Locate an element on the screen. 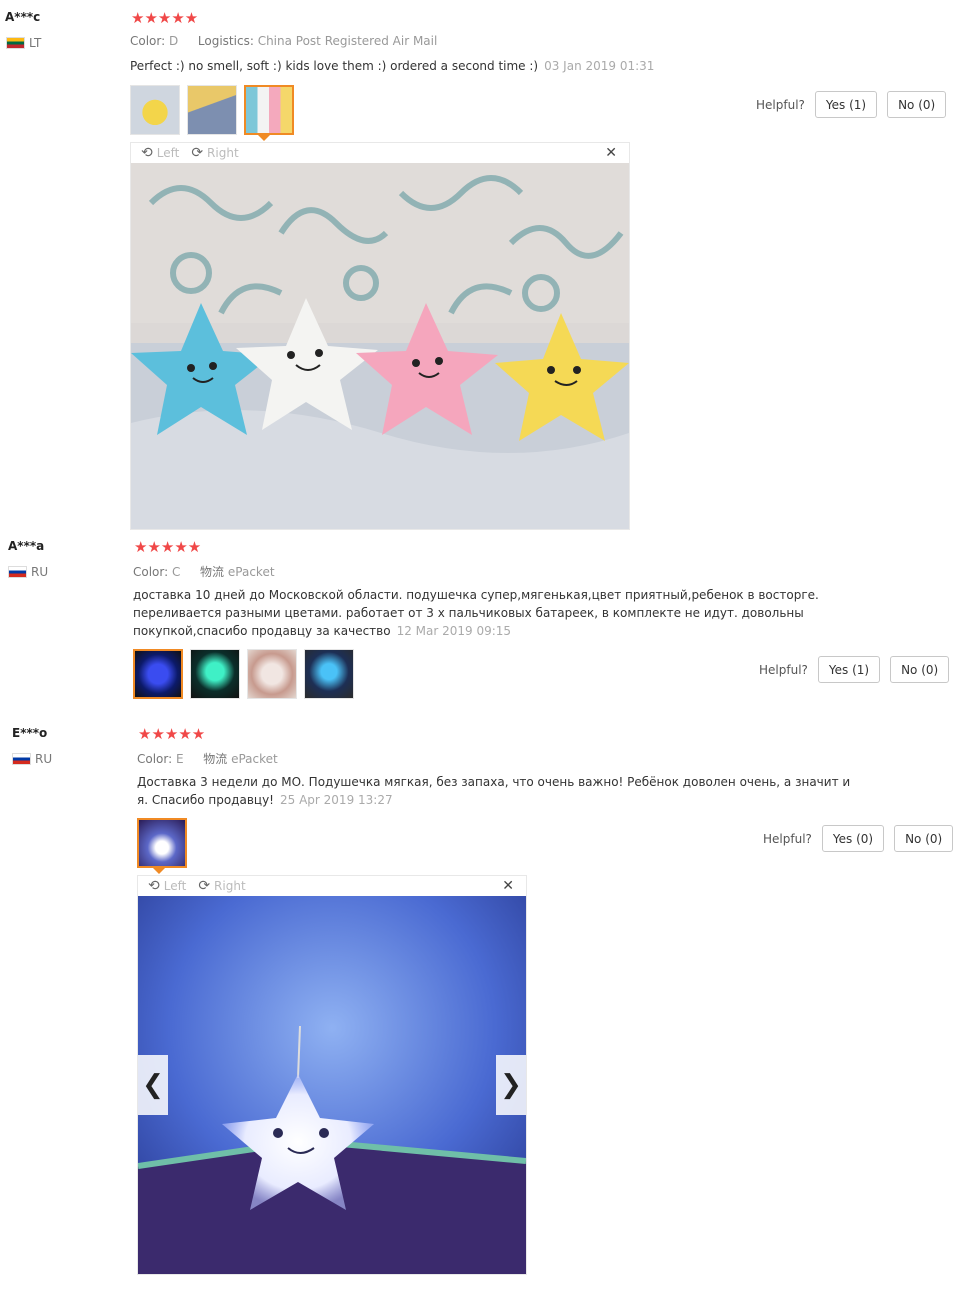 This screenshot has width=960, height=1293. chevron-left-icon: ❮ is located at coordinates (153, 1085).